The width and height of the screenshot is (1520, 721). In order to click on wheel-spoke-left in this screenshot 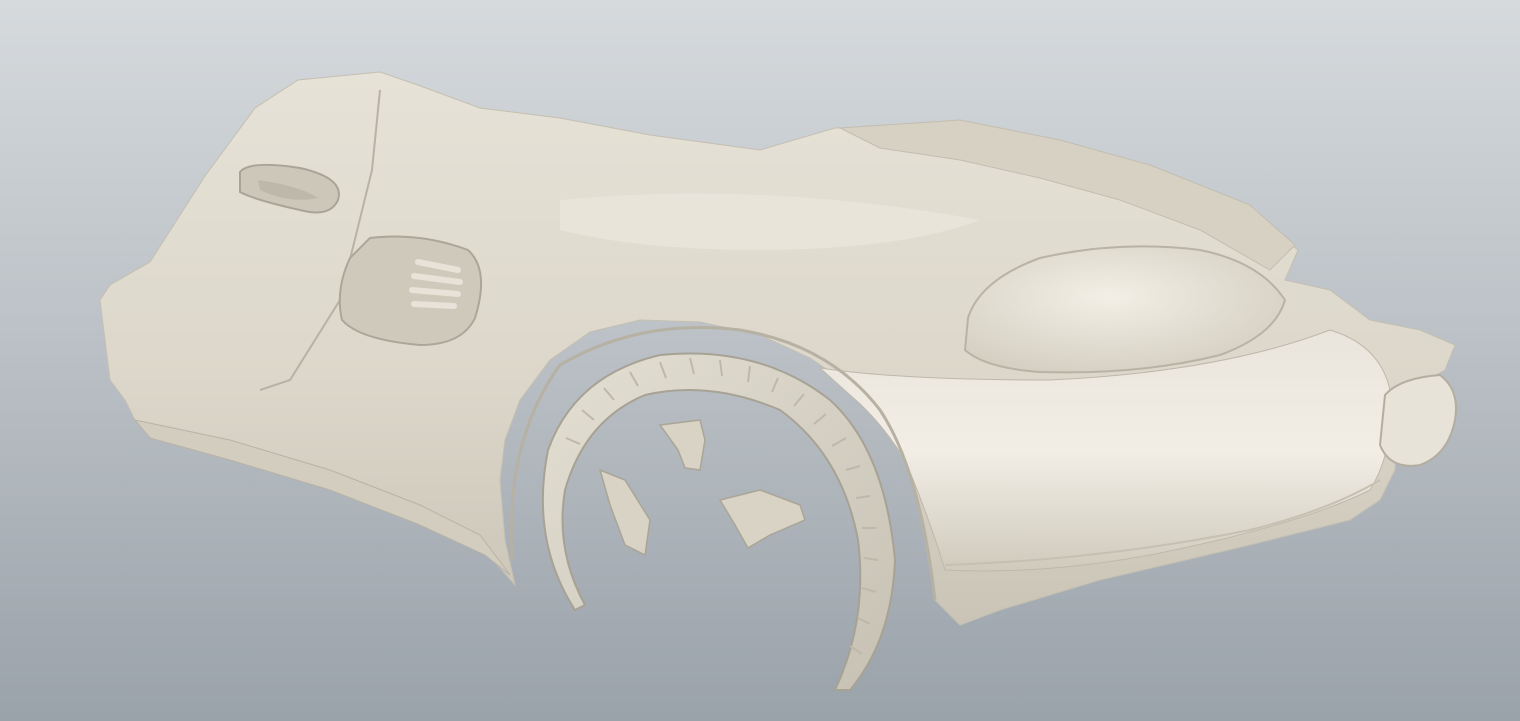, I will do `click(624, 512)`.